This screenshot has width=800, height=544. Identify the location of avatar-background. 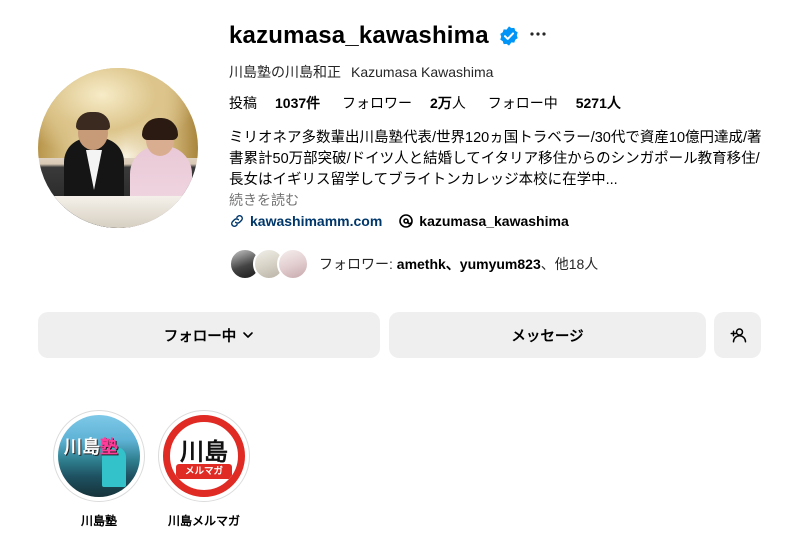
(118, 113).